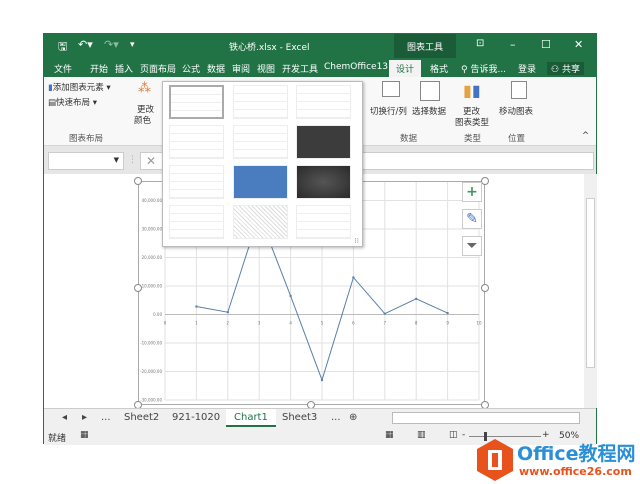 Image resolution: width=640 pixels, height=484 pixels. I want to click on window-title: 铁心桥.xlsx - Excel, so click(269, 48).